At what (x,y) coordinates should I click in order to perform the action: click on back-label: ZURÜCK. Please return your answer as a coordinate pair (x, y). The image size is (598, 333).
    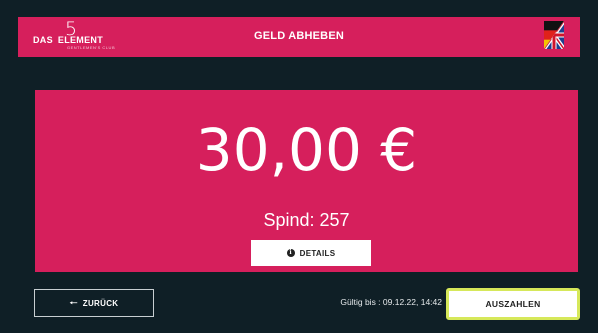
    Looking at the image, I should click on (100, 303).